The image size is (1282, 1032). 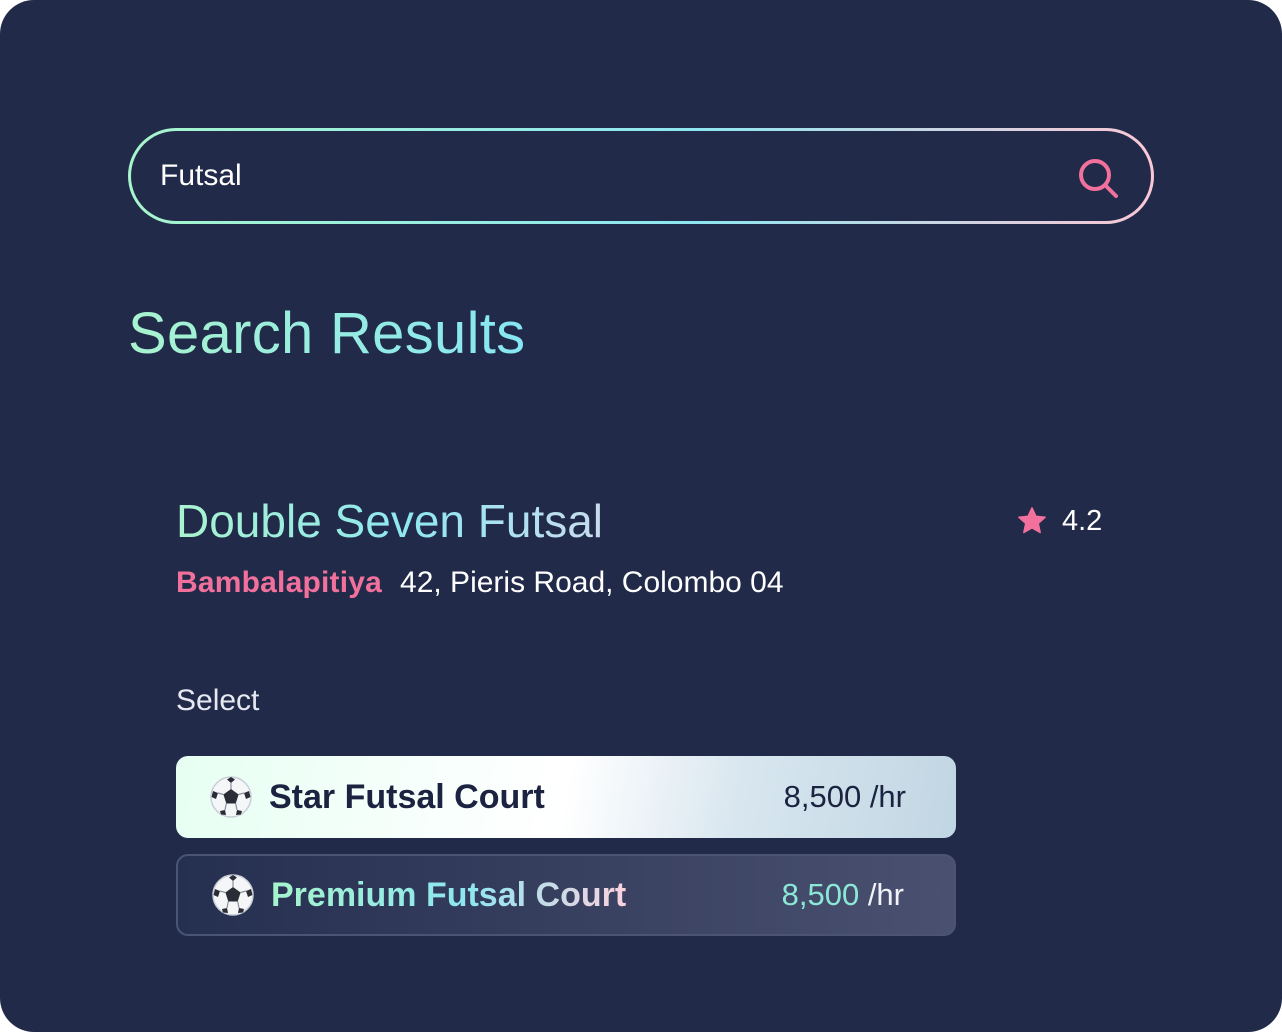 What do you see at coordinates (600, 176) in the screenshot?
I see `search-input` at bounding box center [600, 176].